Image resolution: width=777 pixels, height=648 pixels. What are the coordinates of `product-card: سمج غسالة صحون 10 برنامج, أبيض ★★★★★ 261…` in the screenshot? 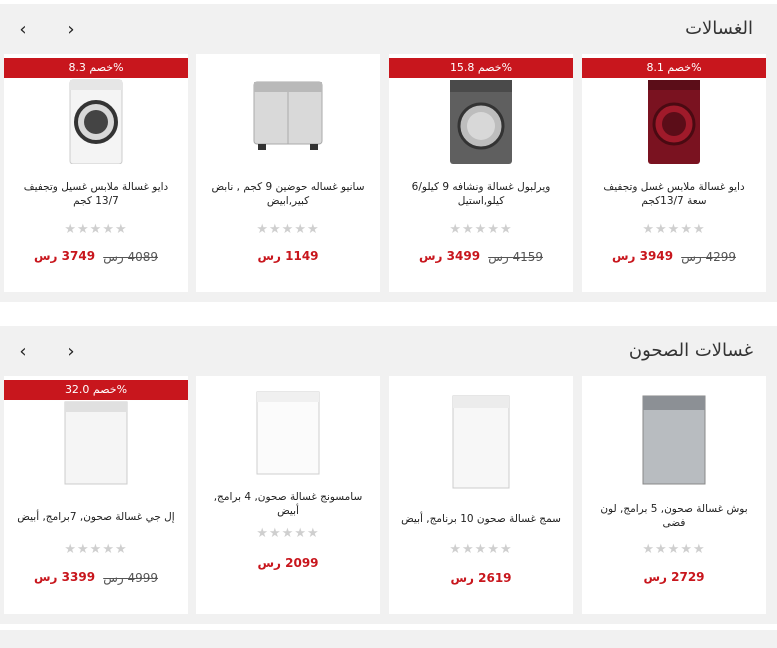 It's located at (481, 495).